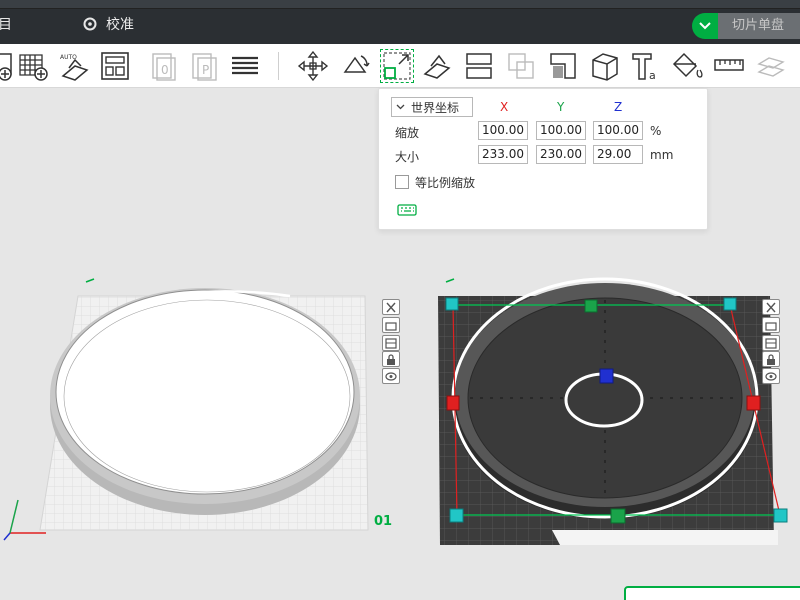 The height and width of the screenshot is (600, 800). What do you see at coordinates (24, 520) in the screenshot?
I see `axes-indicator` at bounding box center [24, 520].